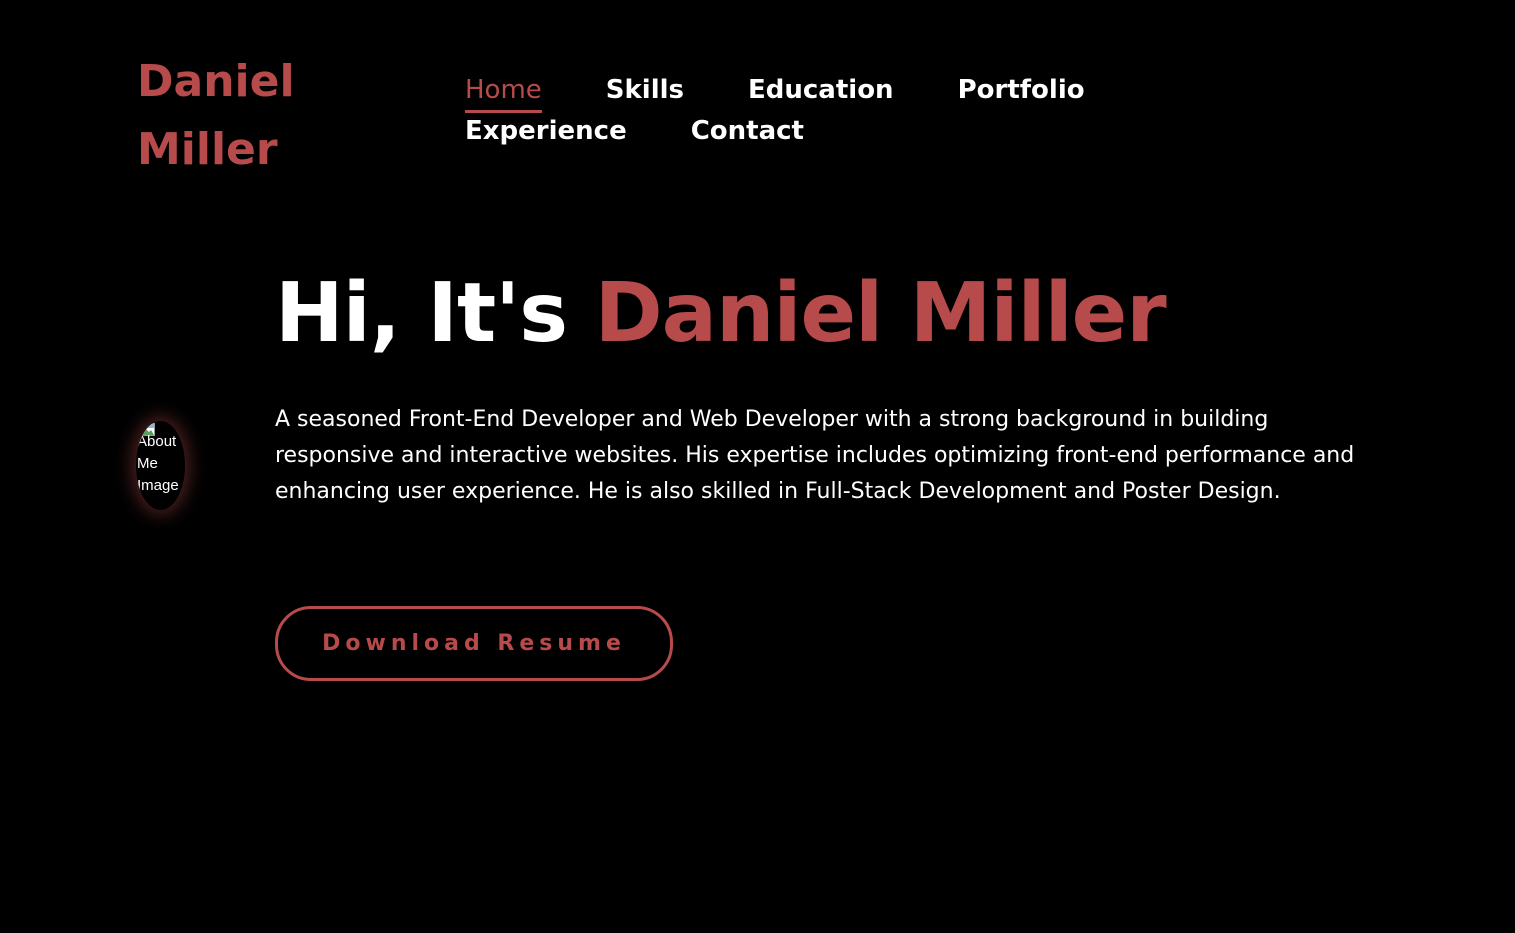  What do you see at coordinates (1021, 90) in the screenshot?
I see `nav-item-portfolio: Portfolio` at bounding box center [1021, 90].